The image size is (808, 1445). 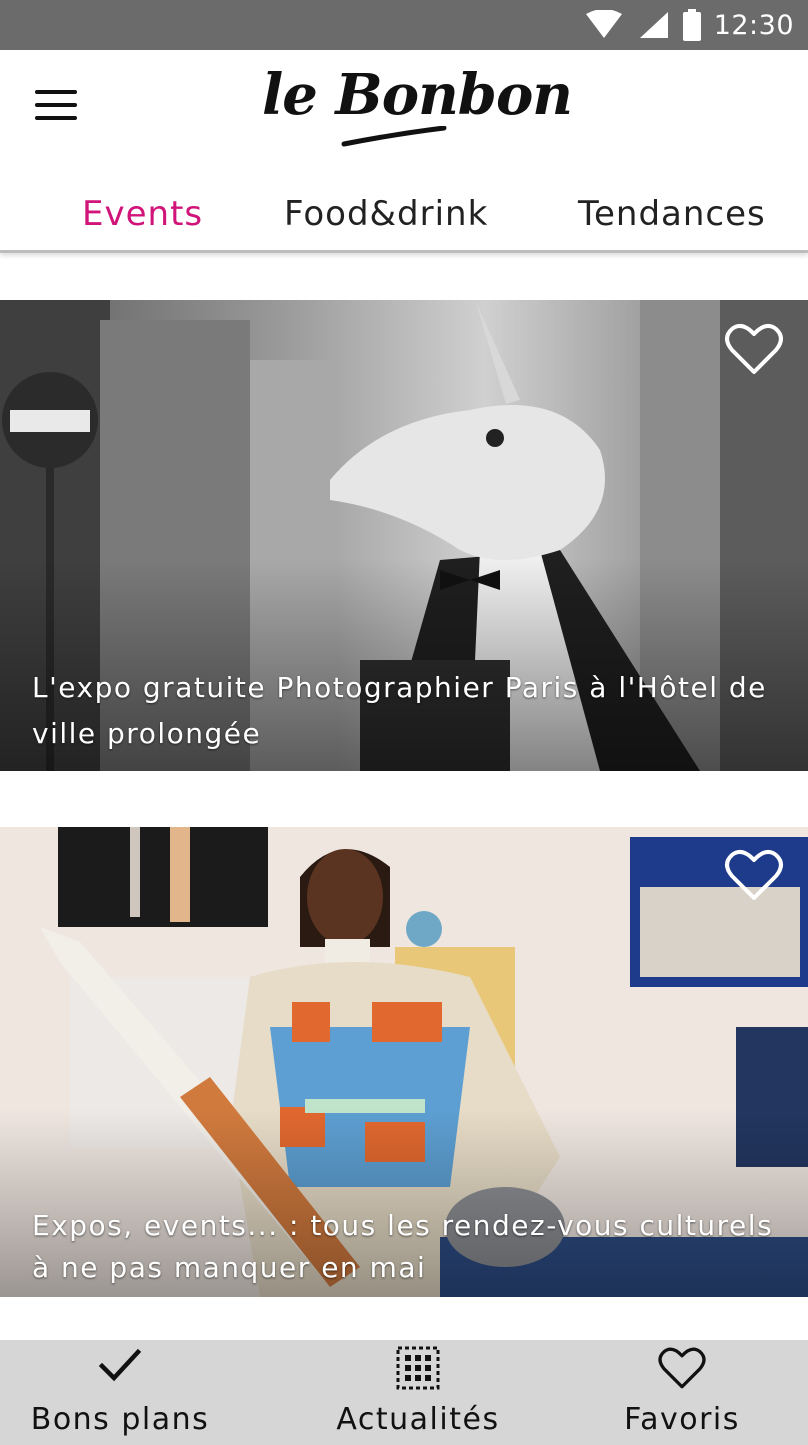 I want to click on nav-favoris: Favoris, so click(x=682, y=1392).